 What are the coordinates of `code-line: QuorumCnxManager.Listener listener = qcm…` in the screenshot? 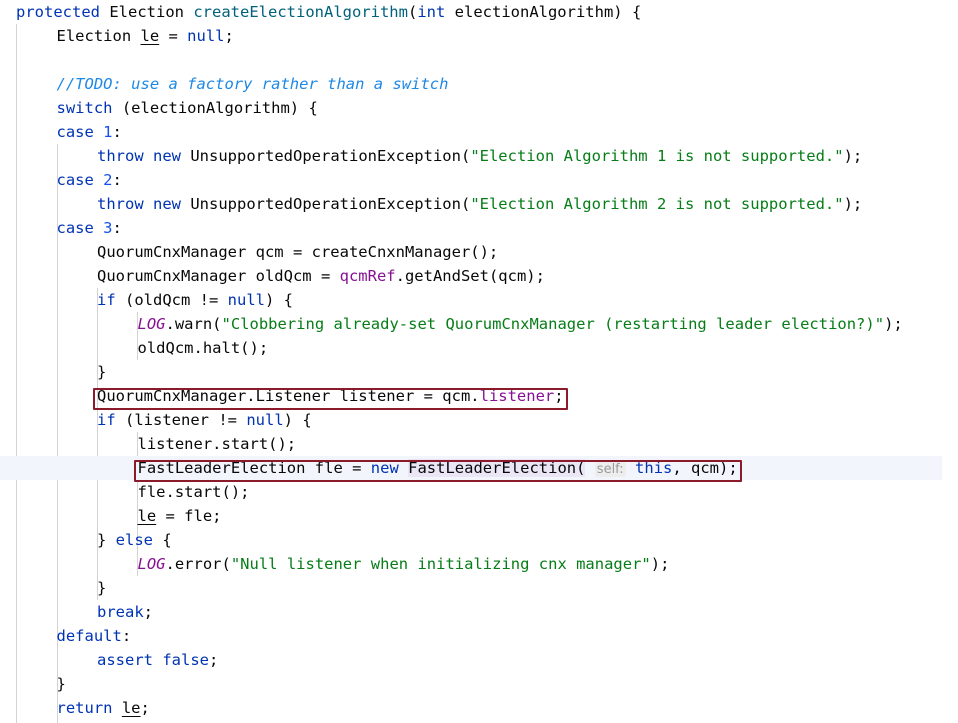 It's located at (479, 396).